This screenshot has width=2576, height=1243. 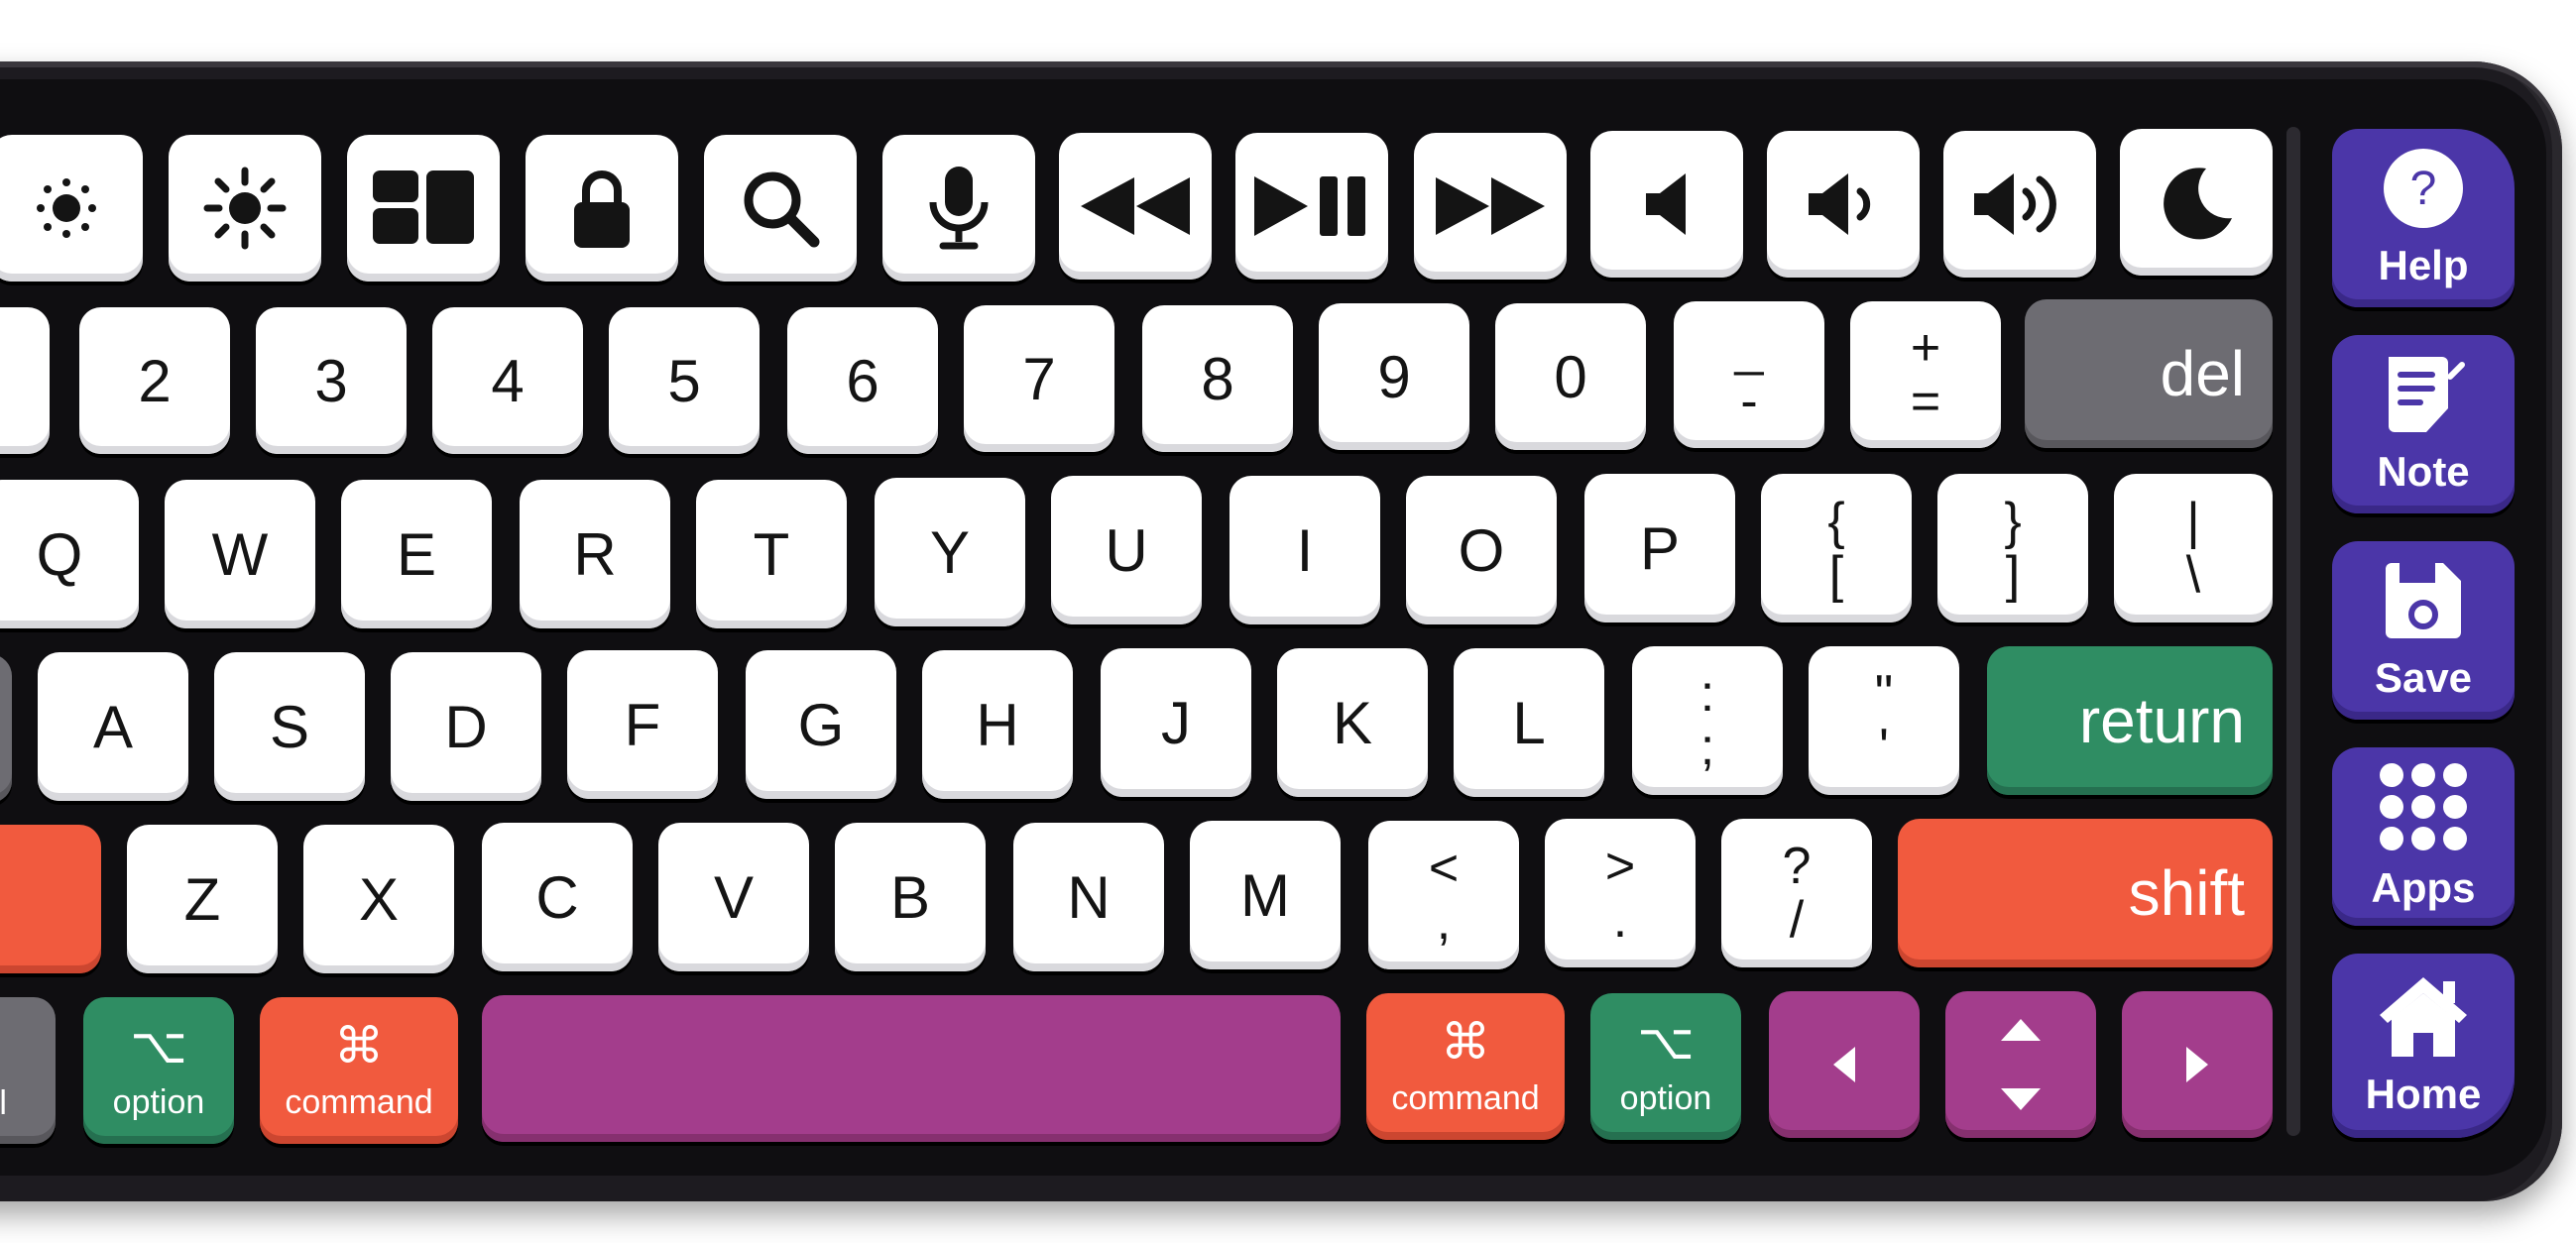 I want to click on left-option-key: ⌥ option, so click(x=158, y=1070).